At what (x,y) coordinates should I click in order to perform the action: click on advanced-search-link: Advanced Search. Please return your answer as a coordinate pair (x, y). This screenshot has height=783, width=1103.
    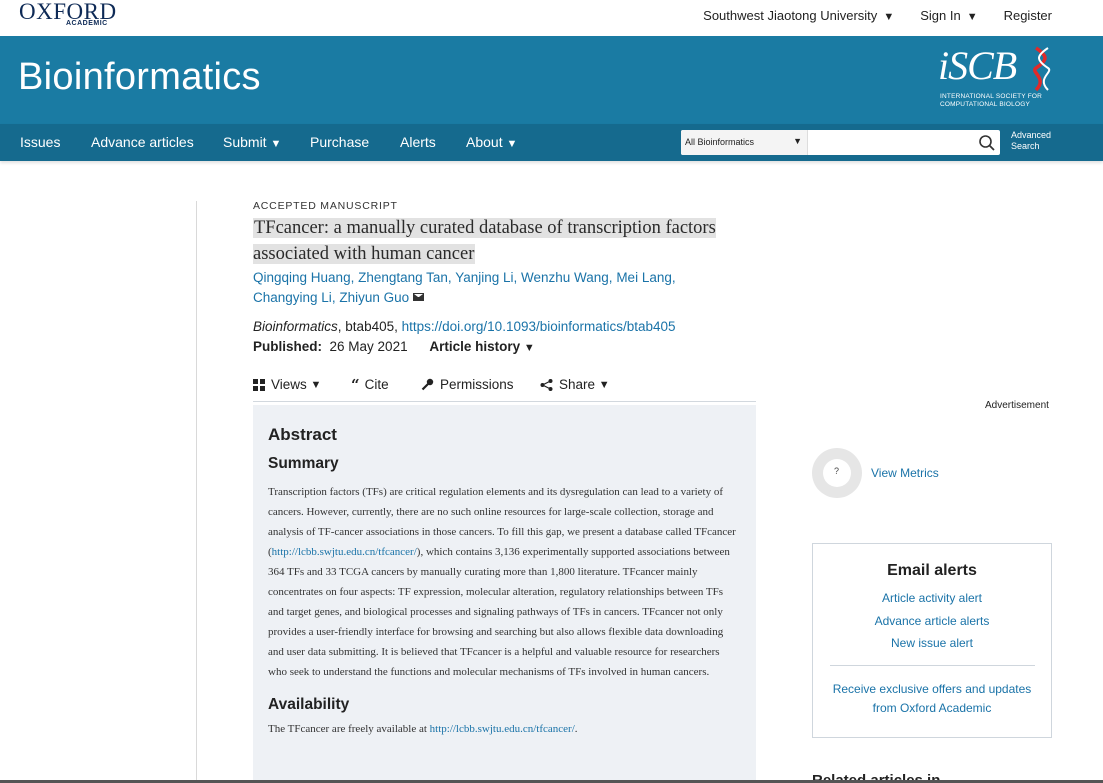
    Looking at the image, I should click on (1031, 141).